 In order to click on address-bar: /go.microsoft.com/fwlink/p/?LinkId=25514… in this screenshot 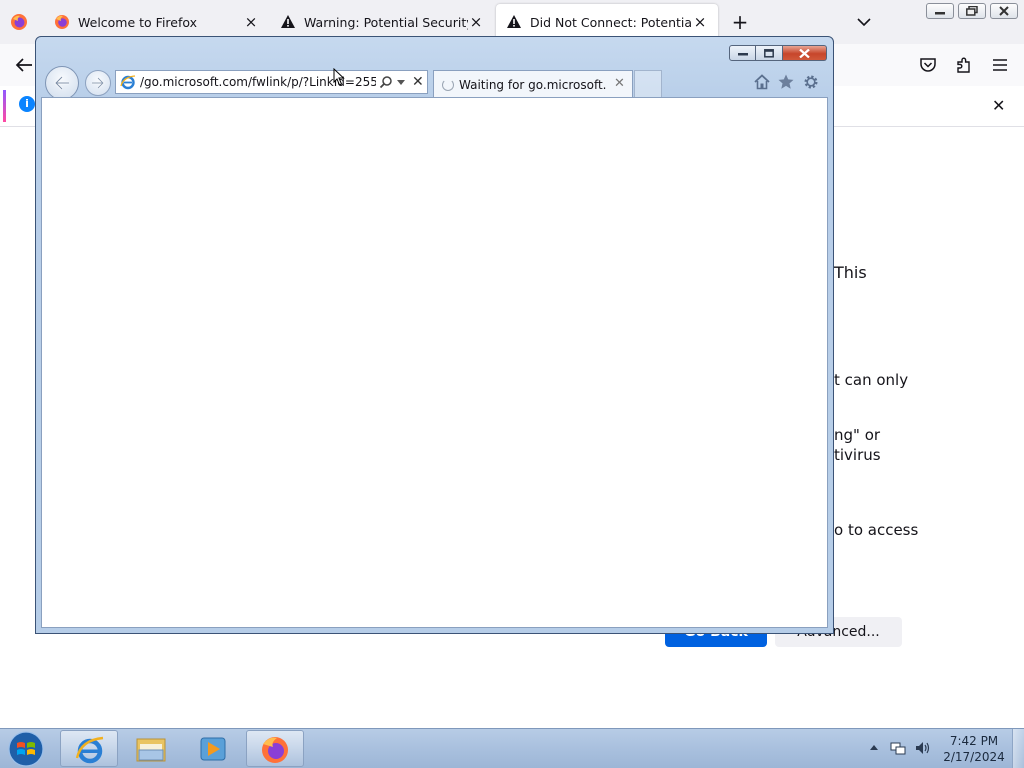, I will do `click(271, 82)`.